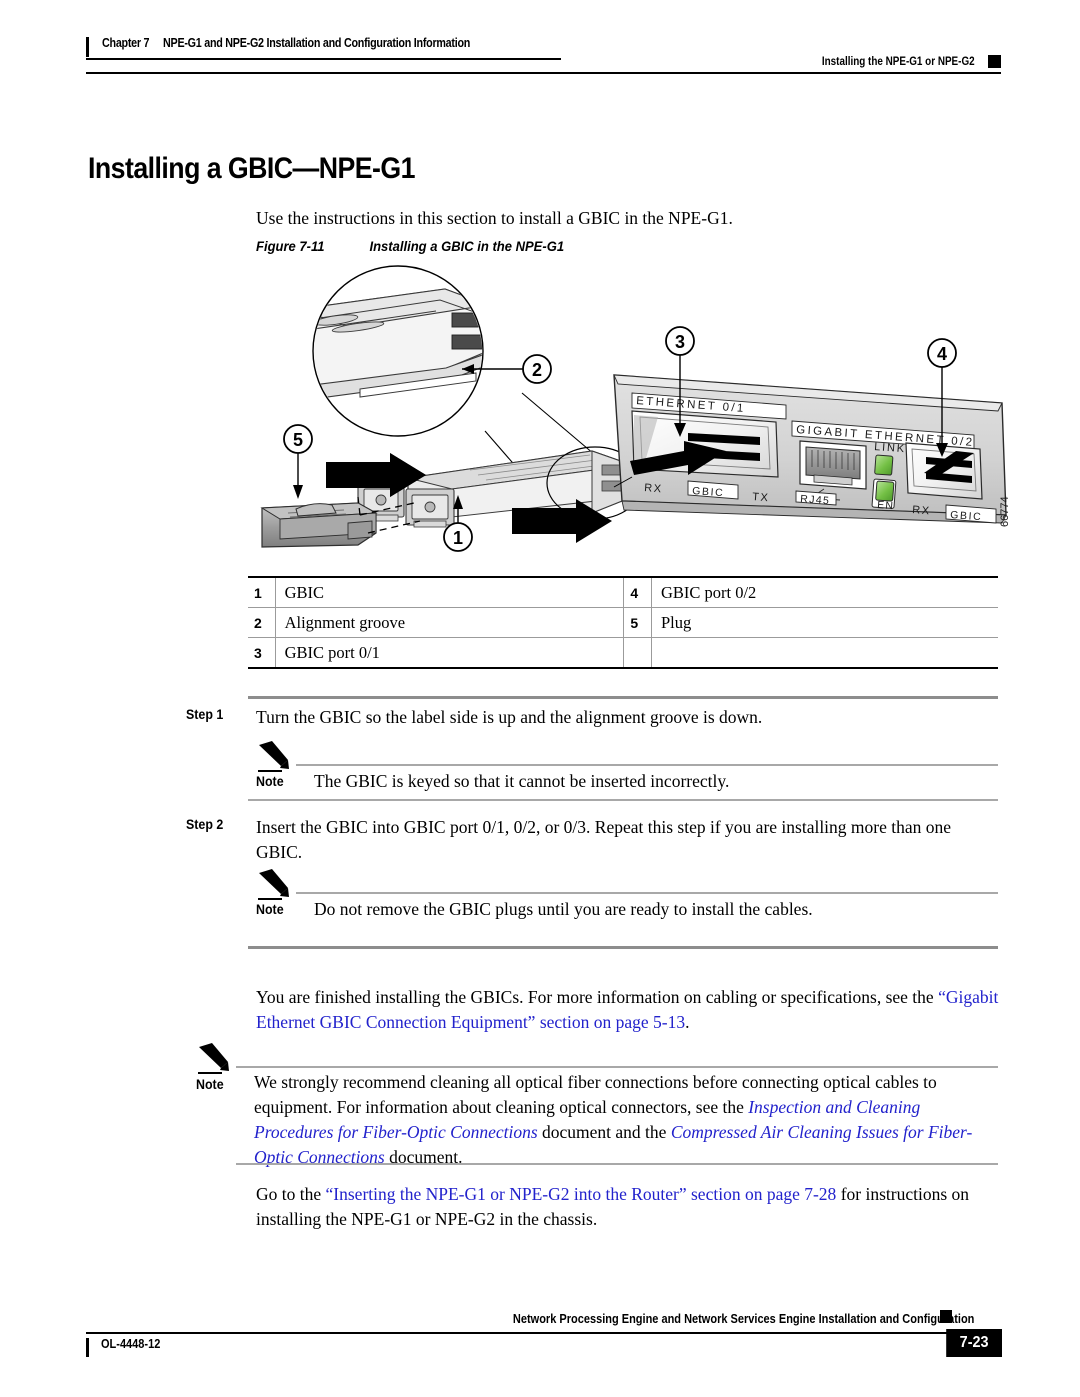 Image resolution: width=1080 pixels, height=1397 pixels. I want to click on legend-text: Plug, so click(824, 622).